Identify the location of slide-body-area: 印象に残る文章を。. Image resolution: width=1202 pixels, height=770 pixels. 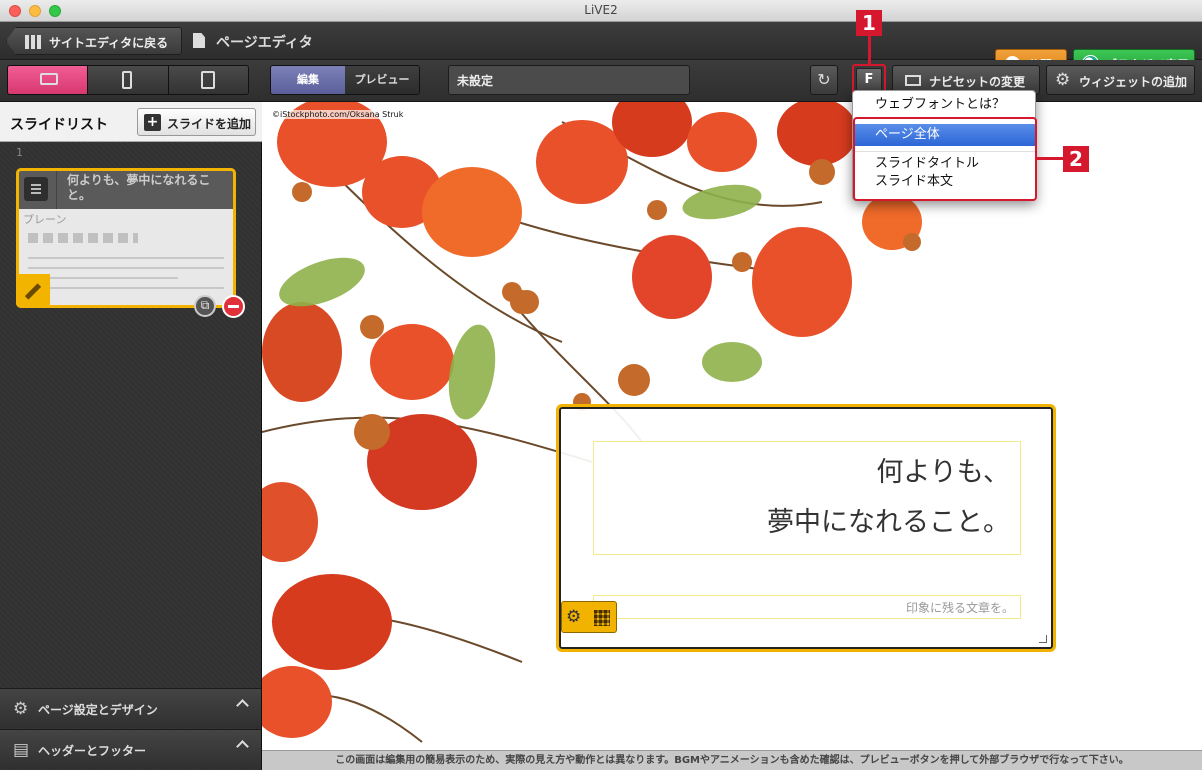
(807, 607).